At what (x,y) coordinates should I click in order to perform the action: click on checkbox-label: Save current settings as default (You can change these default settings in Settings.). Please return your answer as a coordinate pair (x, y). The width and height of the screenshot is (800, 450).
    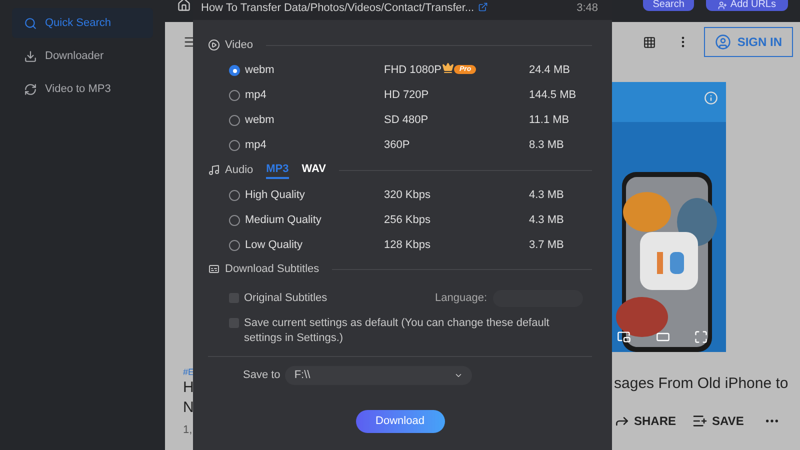
    Looking at the image, I should click on (397, 331).